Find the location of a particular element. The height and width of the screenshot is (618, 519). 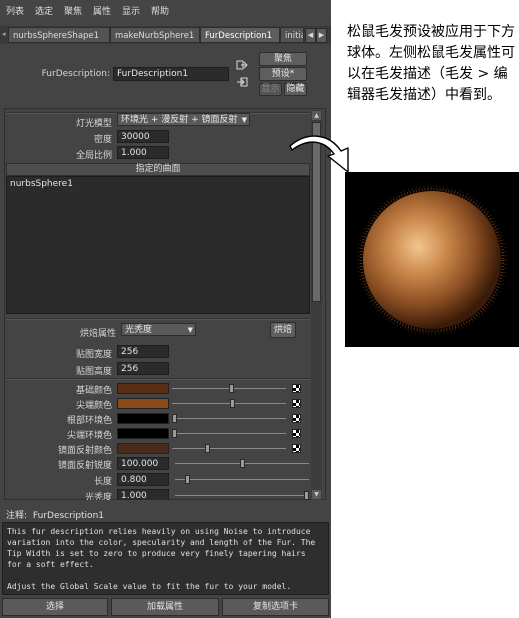

menu-attributes: 属性 is located at coordinates (102, 10).